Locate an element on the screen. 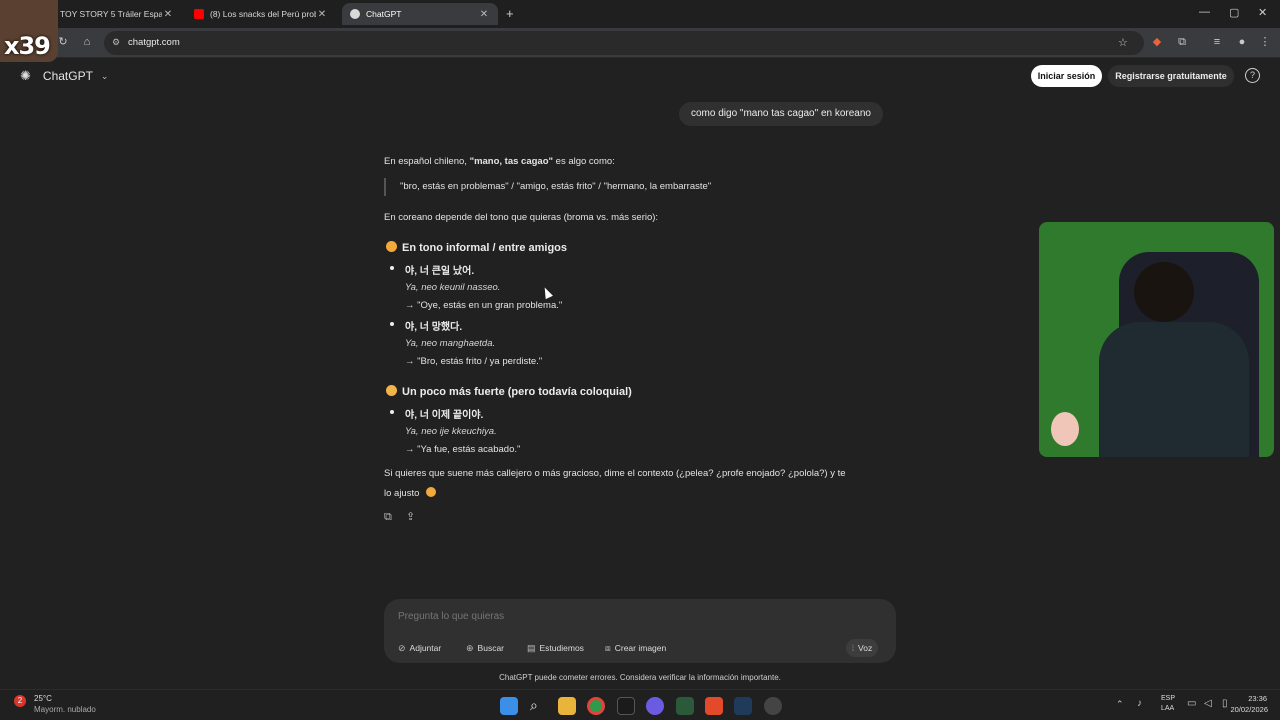 Image resolution: width=1280 pixels, height=720 pixels. window-close-icon: ✕ is located at coordinates (1262, 12).